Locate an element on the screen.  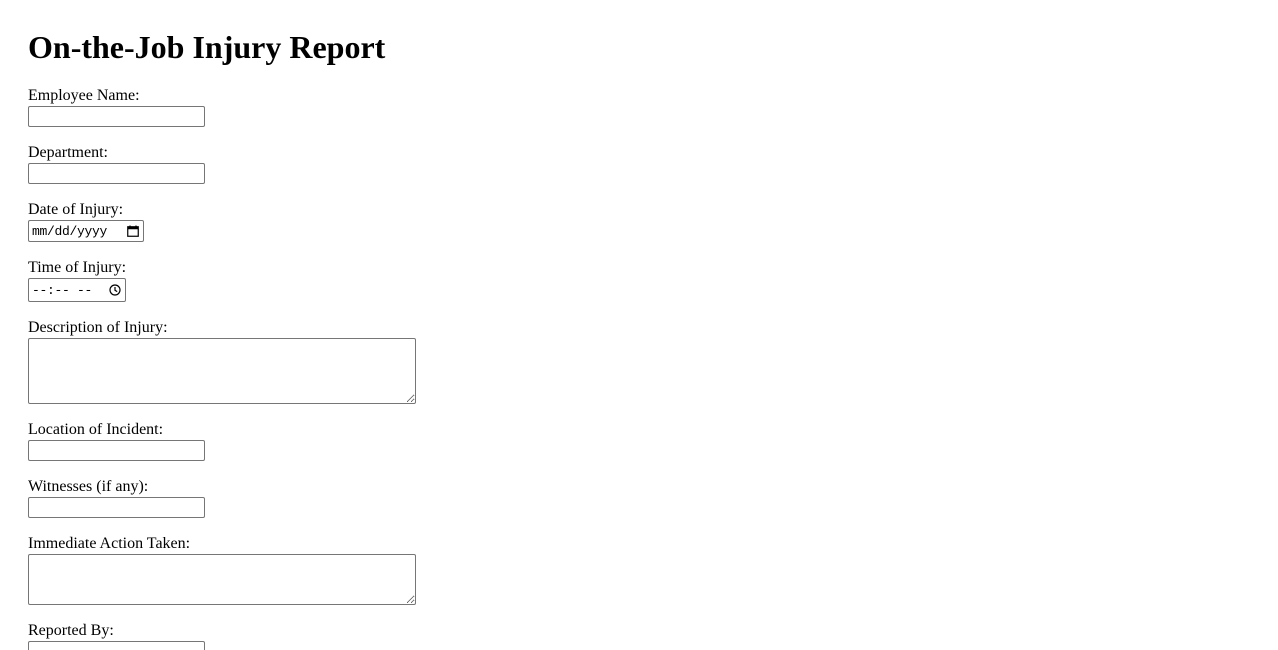
department-input is located at coordinates (116, 173).